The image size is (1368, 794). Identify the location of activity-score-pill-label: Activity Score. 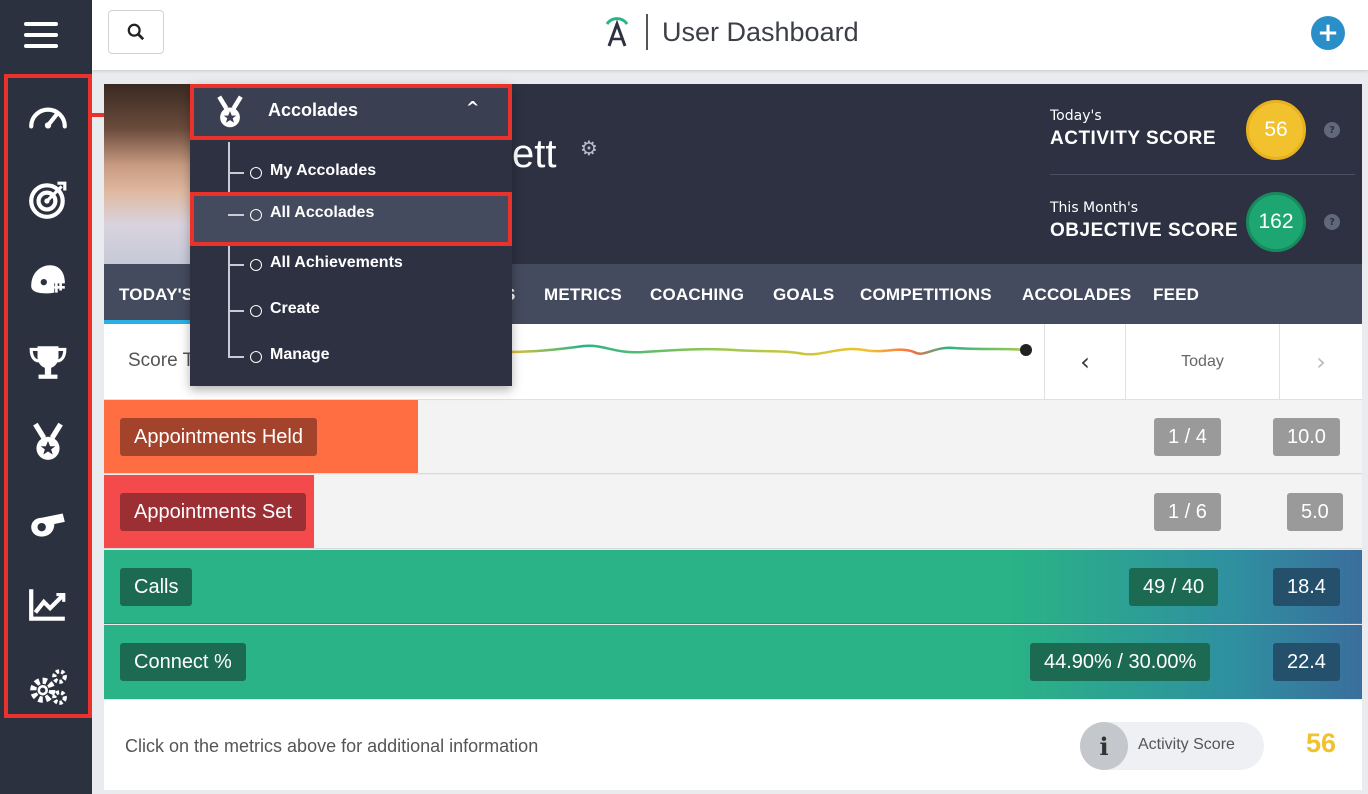
(1186, 744).